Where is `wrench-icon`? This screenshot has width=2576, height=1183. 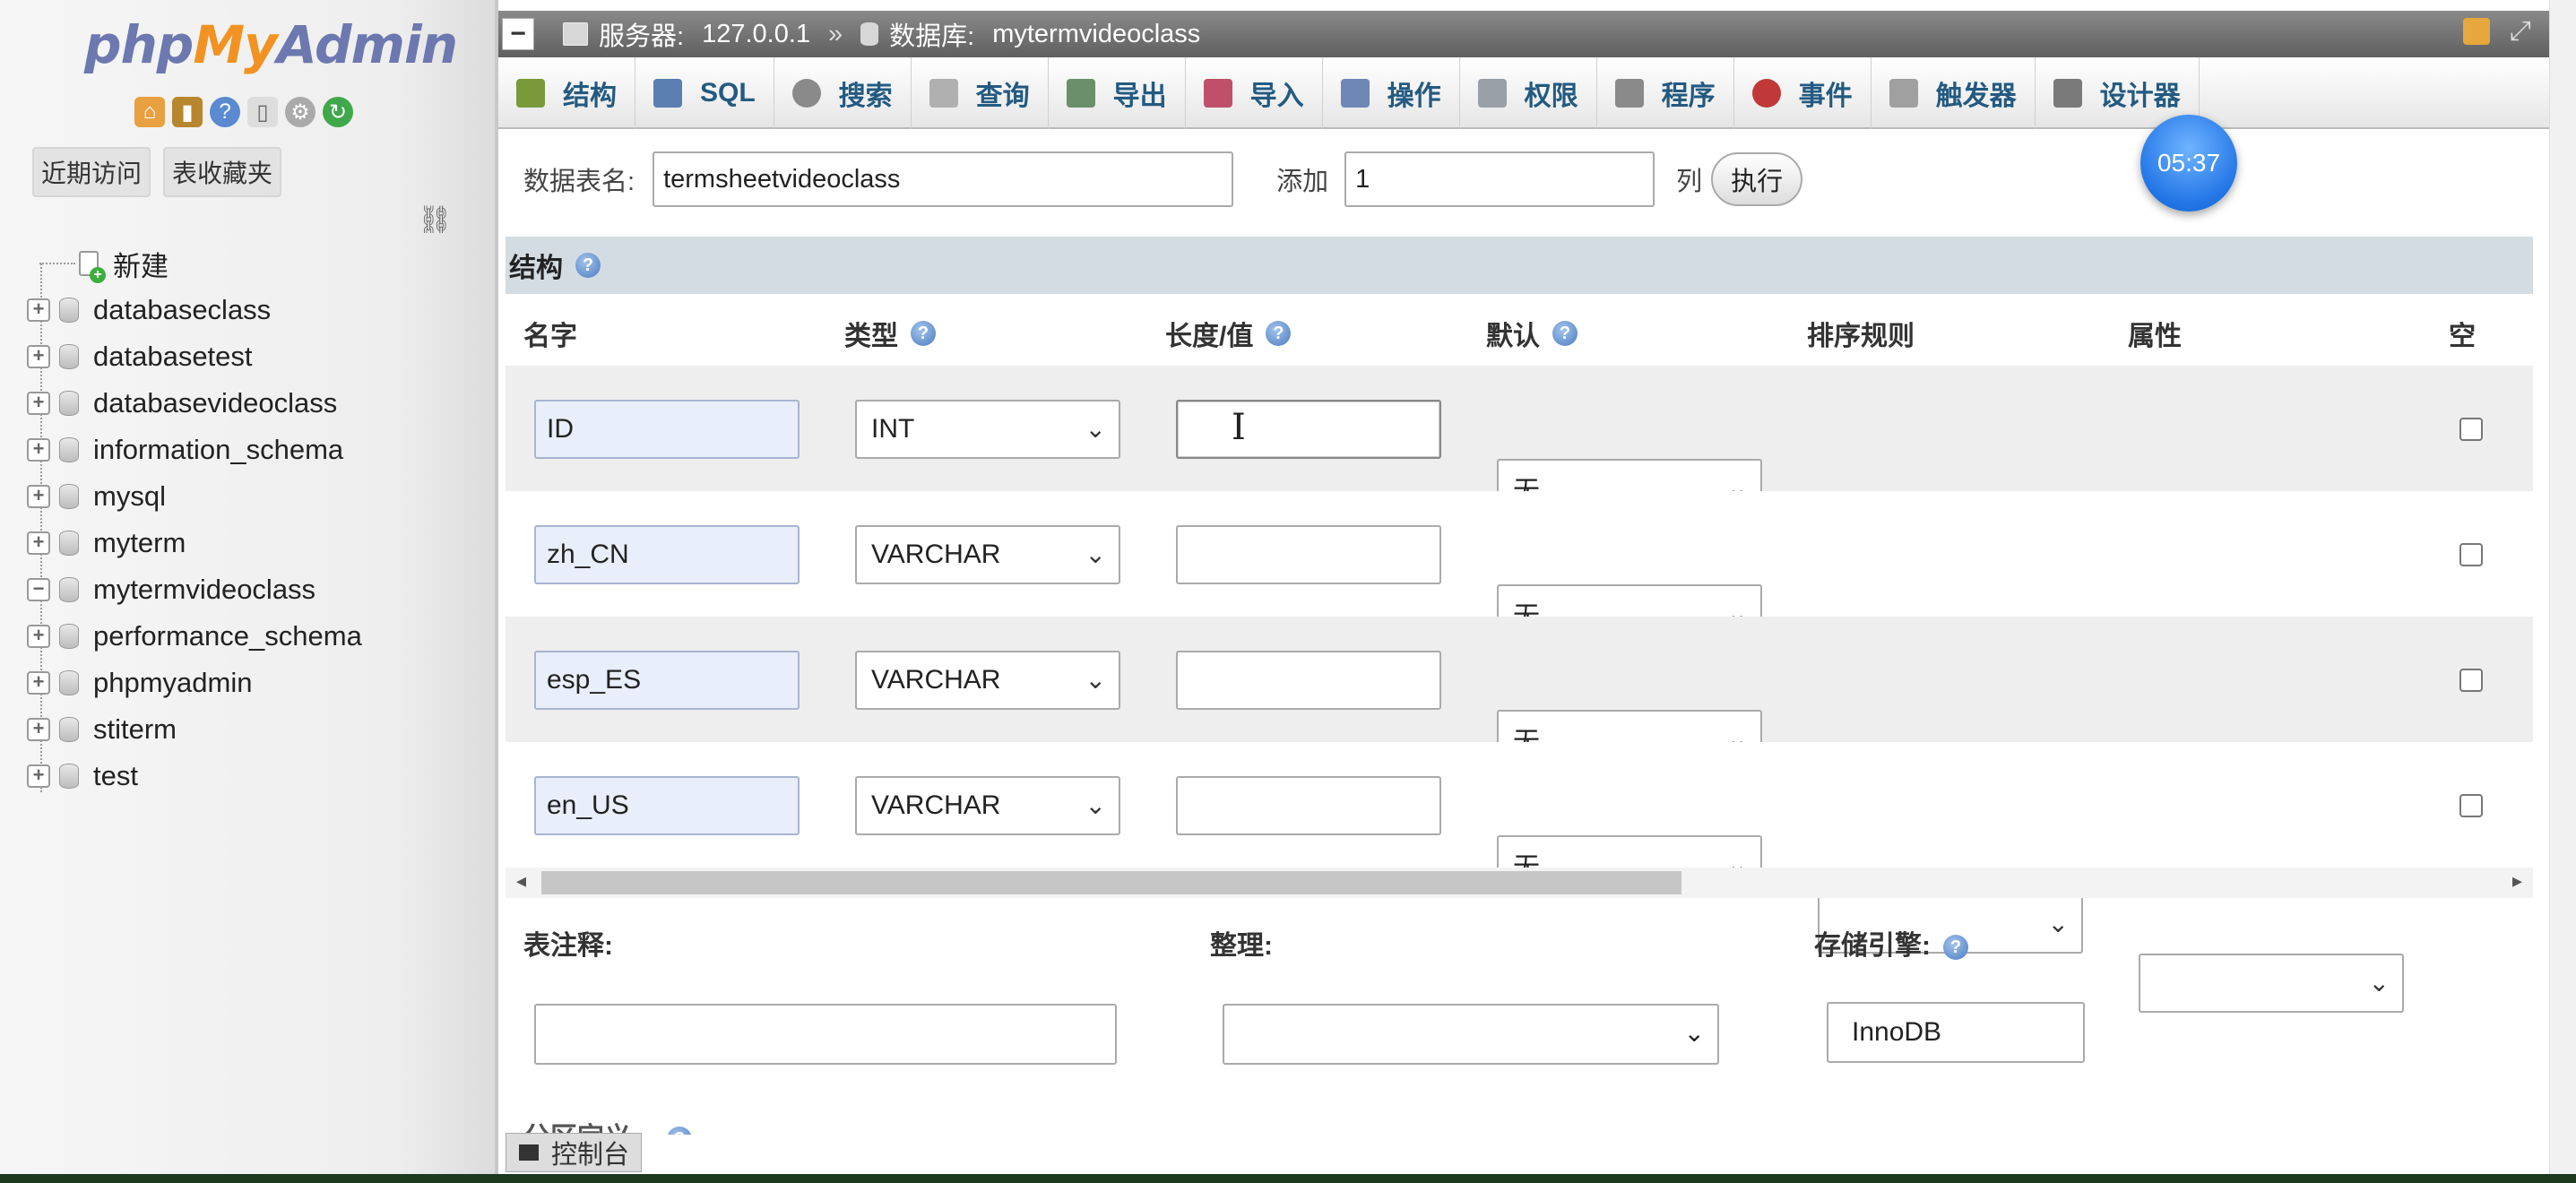
wrench-icon is located at coordinates (1355, 94).